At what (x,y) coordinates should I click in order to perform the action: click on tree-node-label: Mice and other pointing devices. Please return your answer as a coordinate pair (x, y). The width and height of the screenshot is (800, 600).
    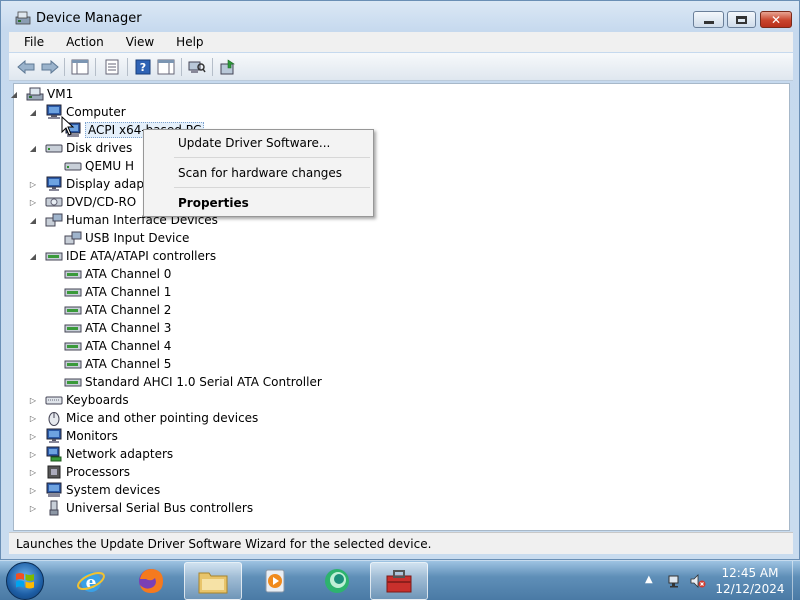
    Looking at the image, I should click on (162, 418).